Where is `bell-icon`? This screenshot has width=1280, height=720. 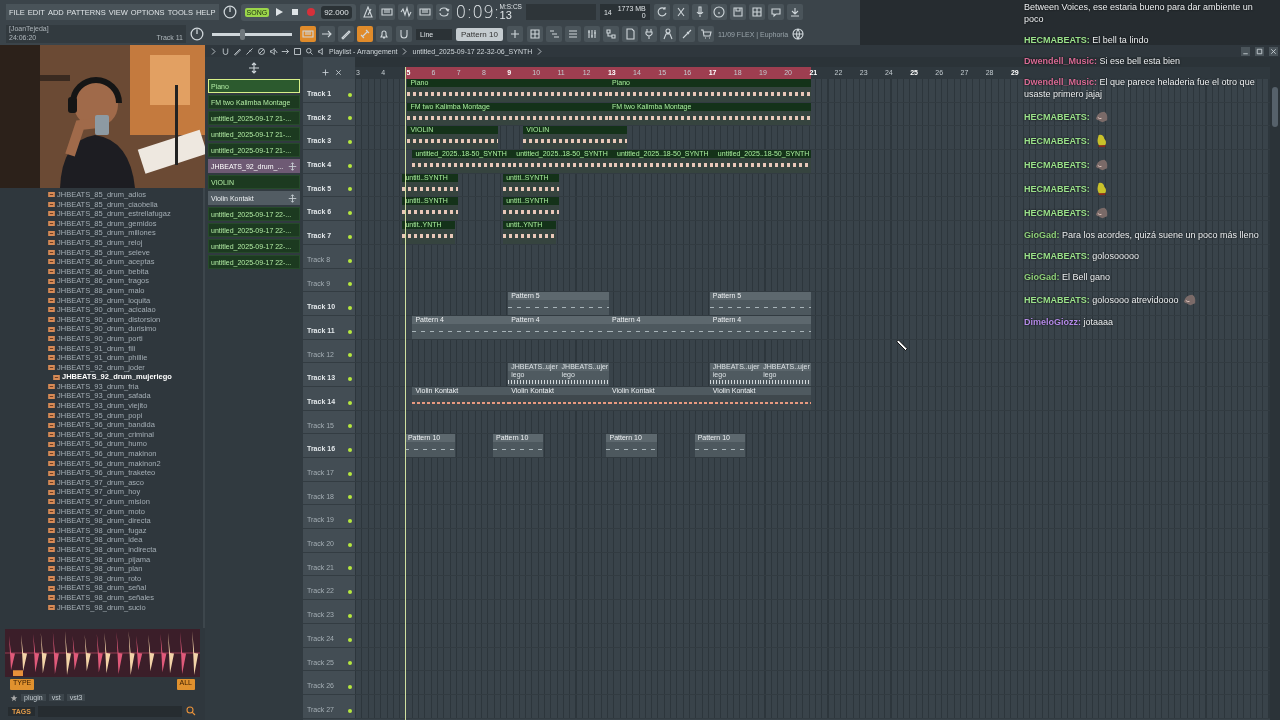
bell-icon is located at coordinates (384, 34).